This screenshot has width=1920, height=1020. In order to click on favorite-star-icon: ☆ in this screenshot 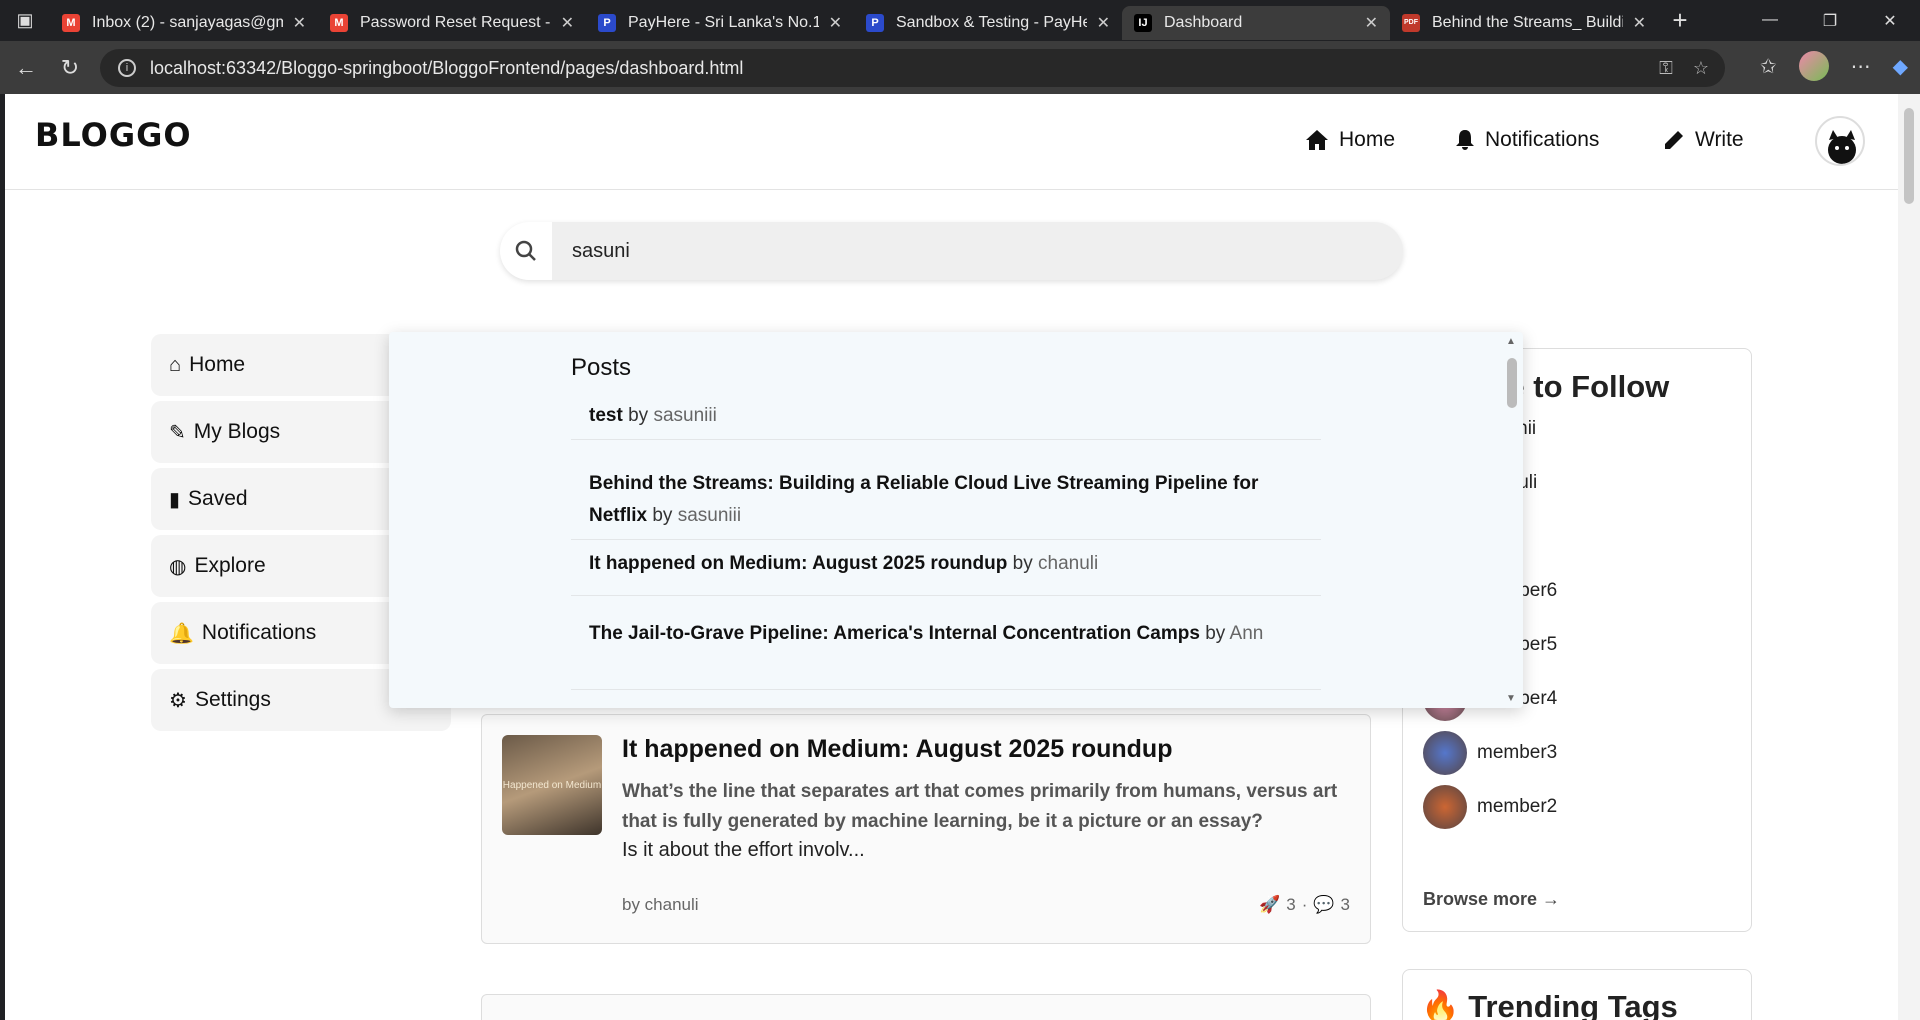, I will do `click(1701, 68)`.